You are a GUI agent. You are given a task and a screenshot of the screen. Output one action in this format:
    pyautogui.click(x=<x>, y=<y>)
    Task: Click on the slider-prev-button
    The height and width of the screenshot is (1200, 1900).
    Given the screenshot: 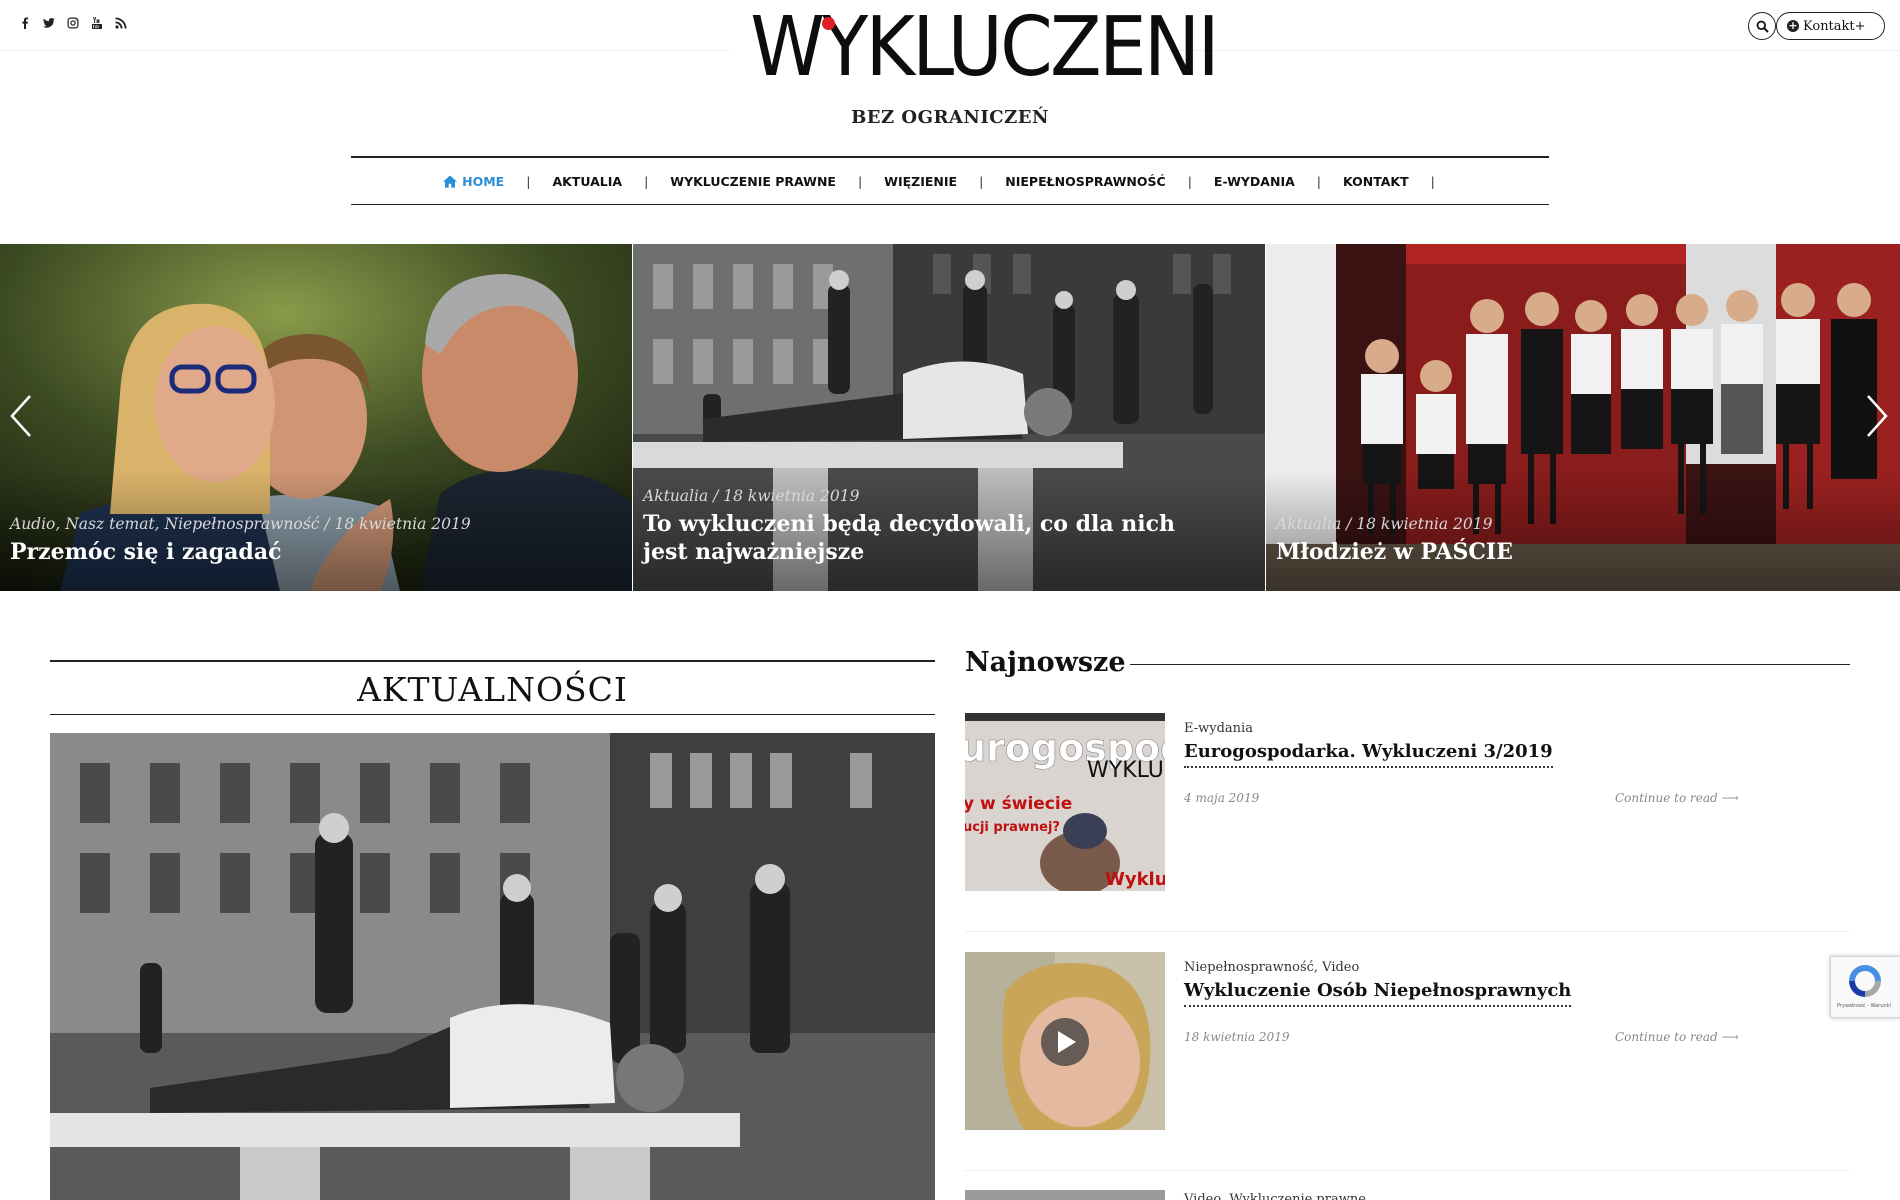 What is the action you would take?
    pyautogui.click(x=21, y=416)
    